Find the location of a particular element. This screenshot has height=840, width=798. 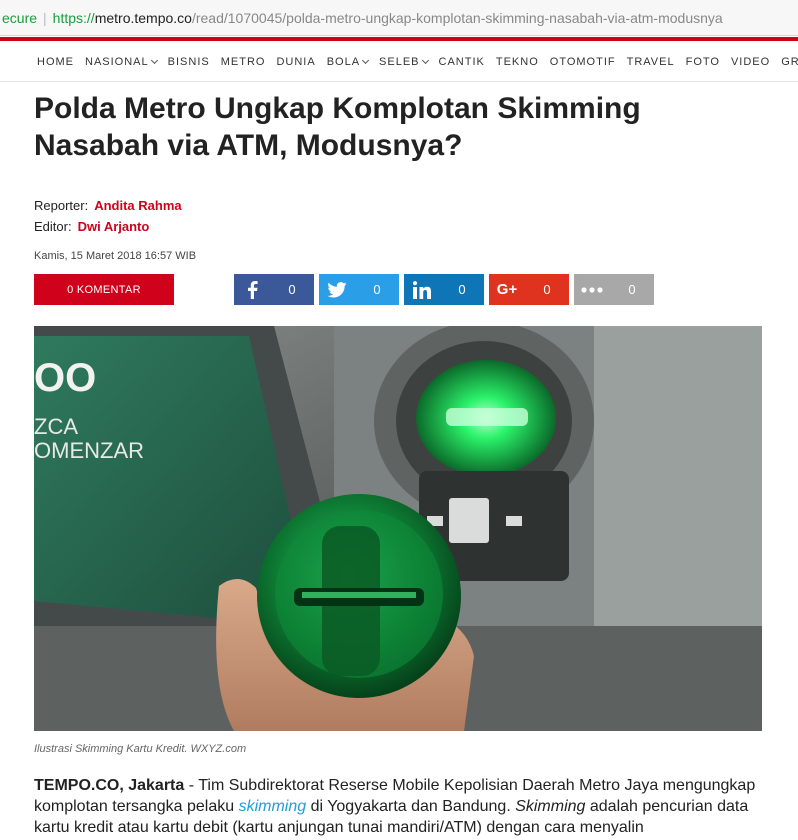

twitter-count: 0 is located at coordinates (377, 289).